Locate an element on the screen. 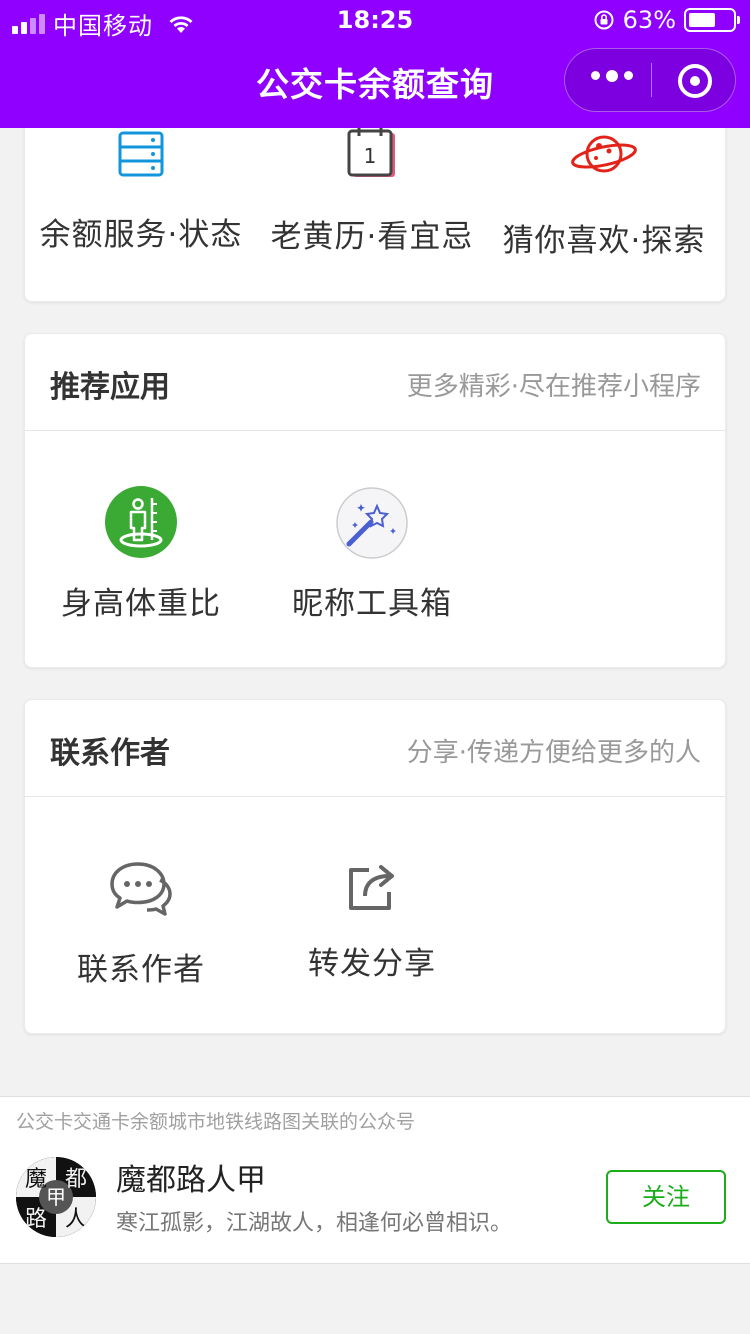 Image resolution: width=750 pixels, height=1334 pixels. status-right: 63% is located at coordinates (666, 20).